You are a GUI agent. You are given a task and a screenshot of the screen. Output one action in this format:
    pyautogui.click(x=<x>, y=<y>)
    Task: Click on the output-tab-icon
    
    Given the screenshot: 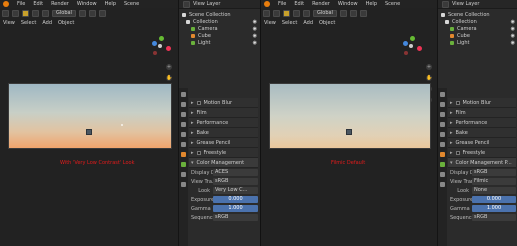 What is the action you would take?
    pyautogui.click(x=183, y=114)
    